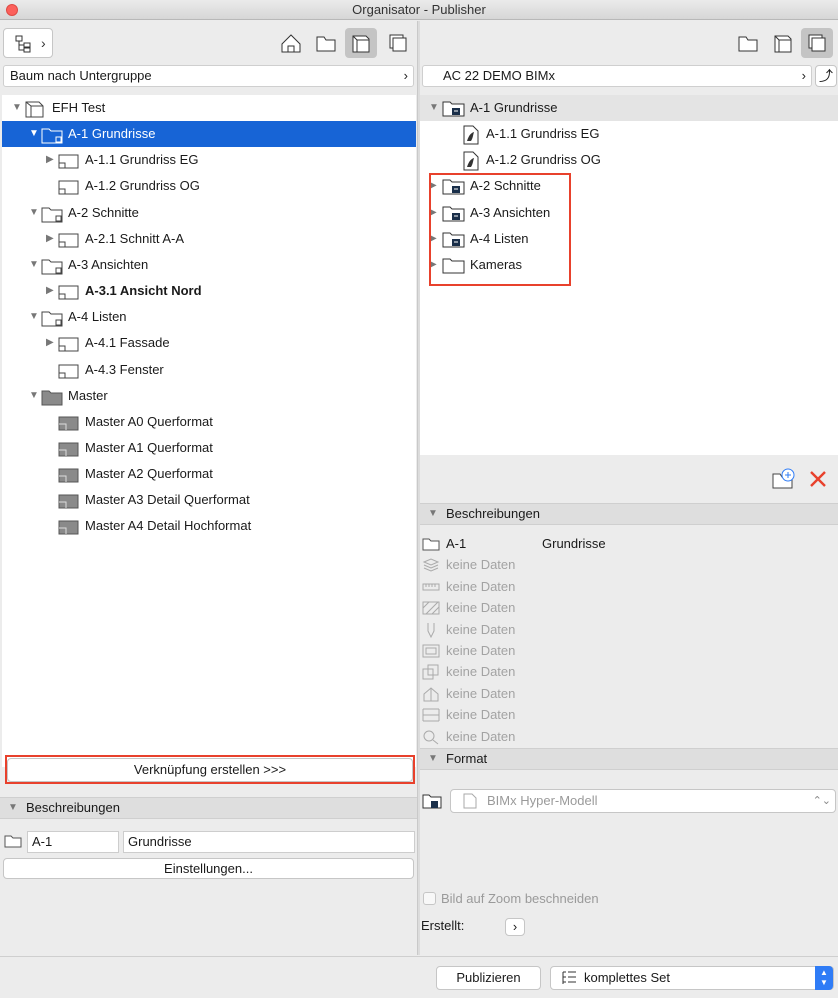  What do you see at coordinates (12, 10) in the screenshot?
I see `close-window-button` at bounding box center [12, 10].